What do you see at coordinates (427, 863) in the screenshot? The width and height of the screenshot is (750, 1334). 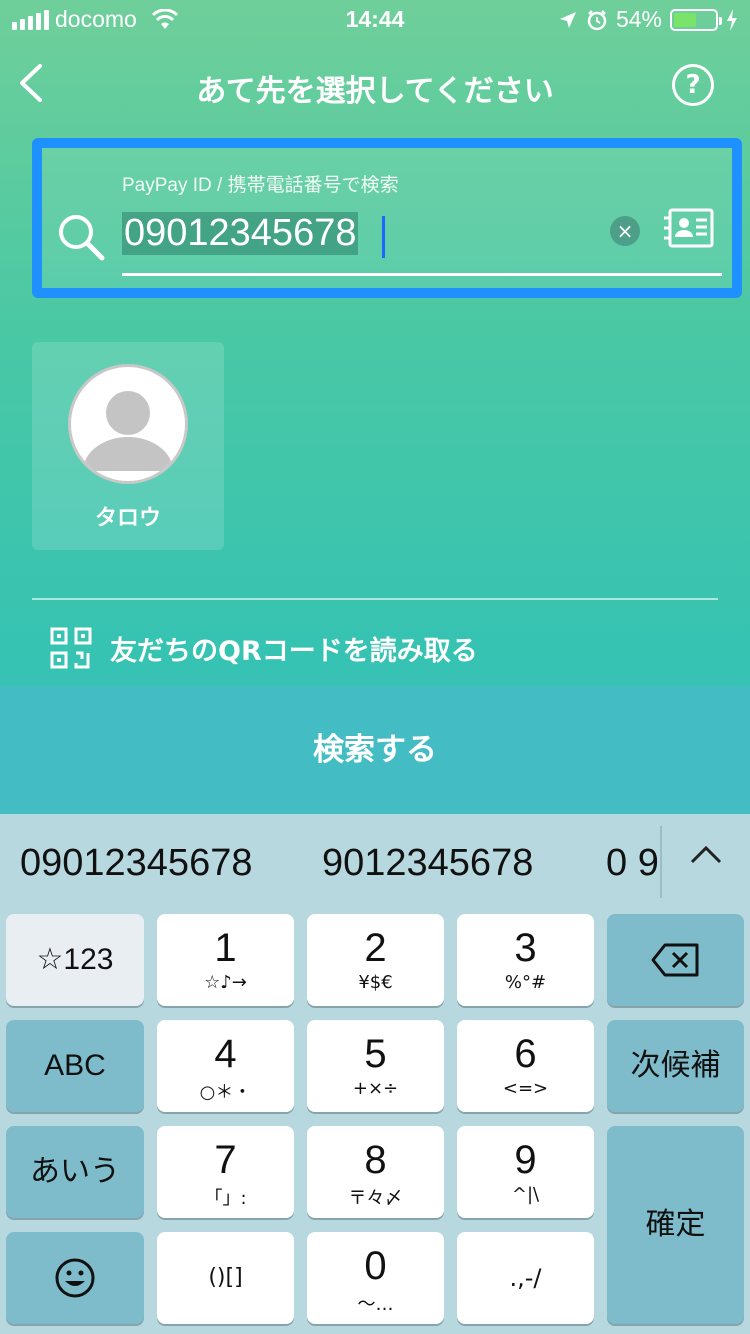 I see `suggestion-item: 9012345678` at bounding box center [427, 863].